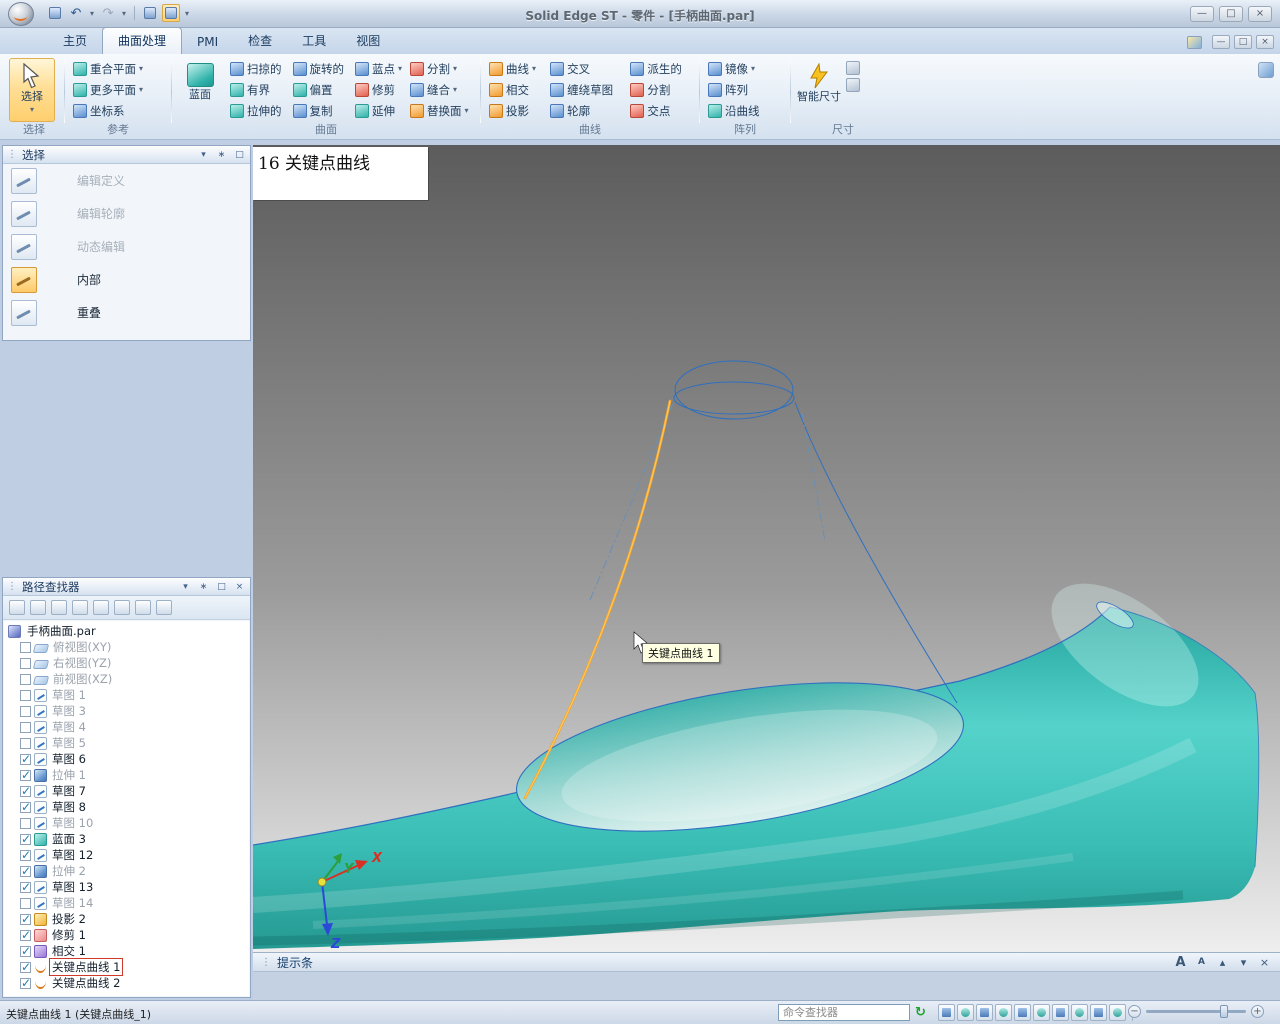 This screenshot has width=1280, height=1024. Describe the element at coordinates (126, 951) in the screenshot. I see `tree-item: 相交 1` at that location.